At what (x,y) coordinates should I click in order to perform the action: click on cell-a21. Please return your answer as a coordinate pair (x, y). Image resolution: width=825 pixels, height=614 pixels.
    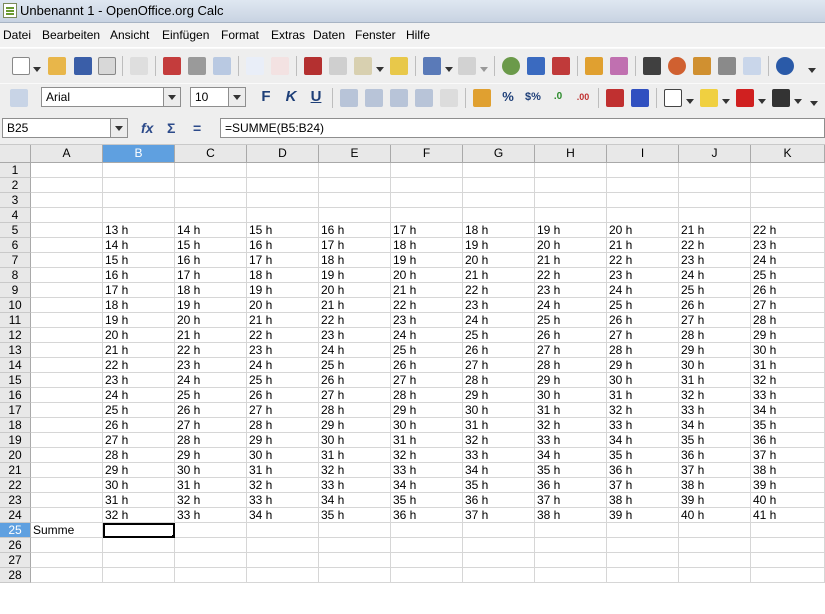
    Looking at the image, I should click on (67, 470).